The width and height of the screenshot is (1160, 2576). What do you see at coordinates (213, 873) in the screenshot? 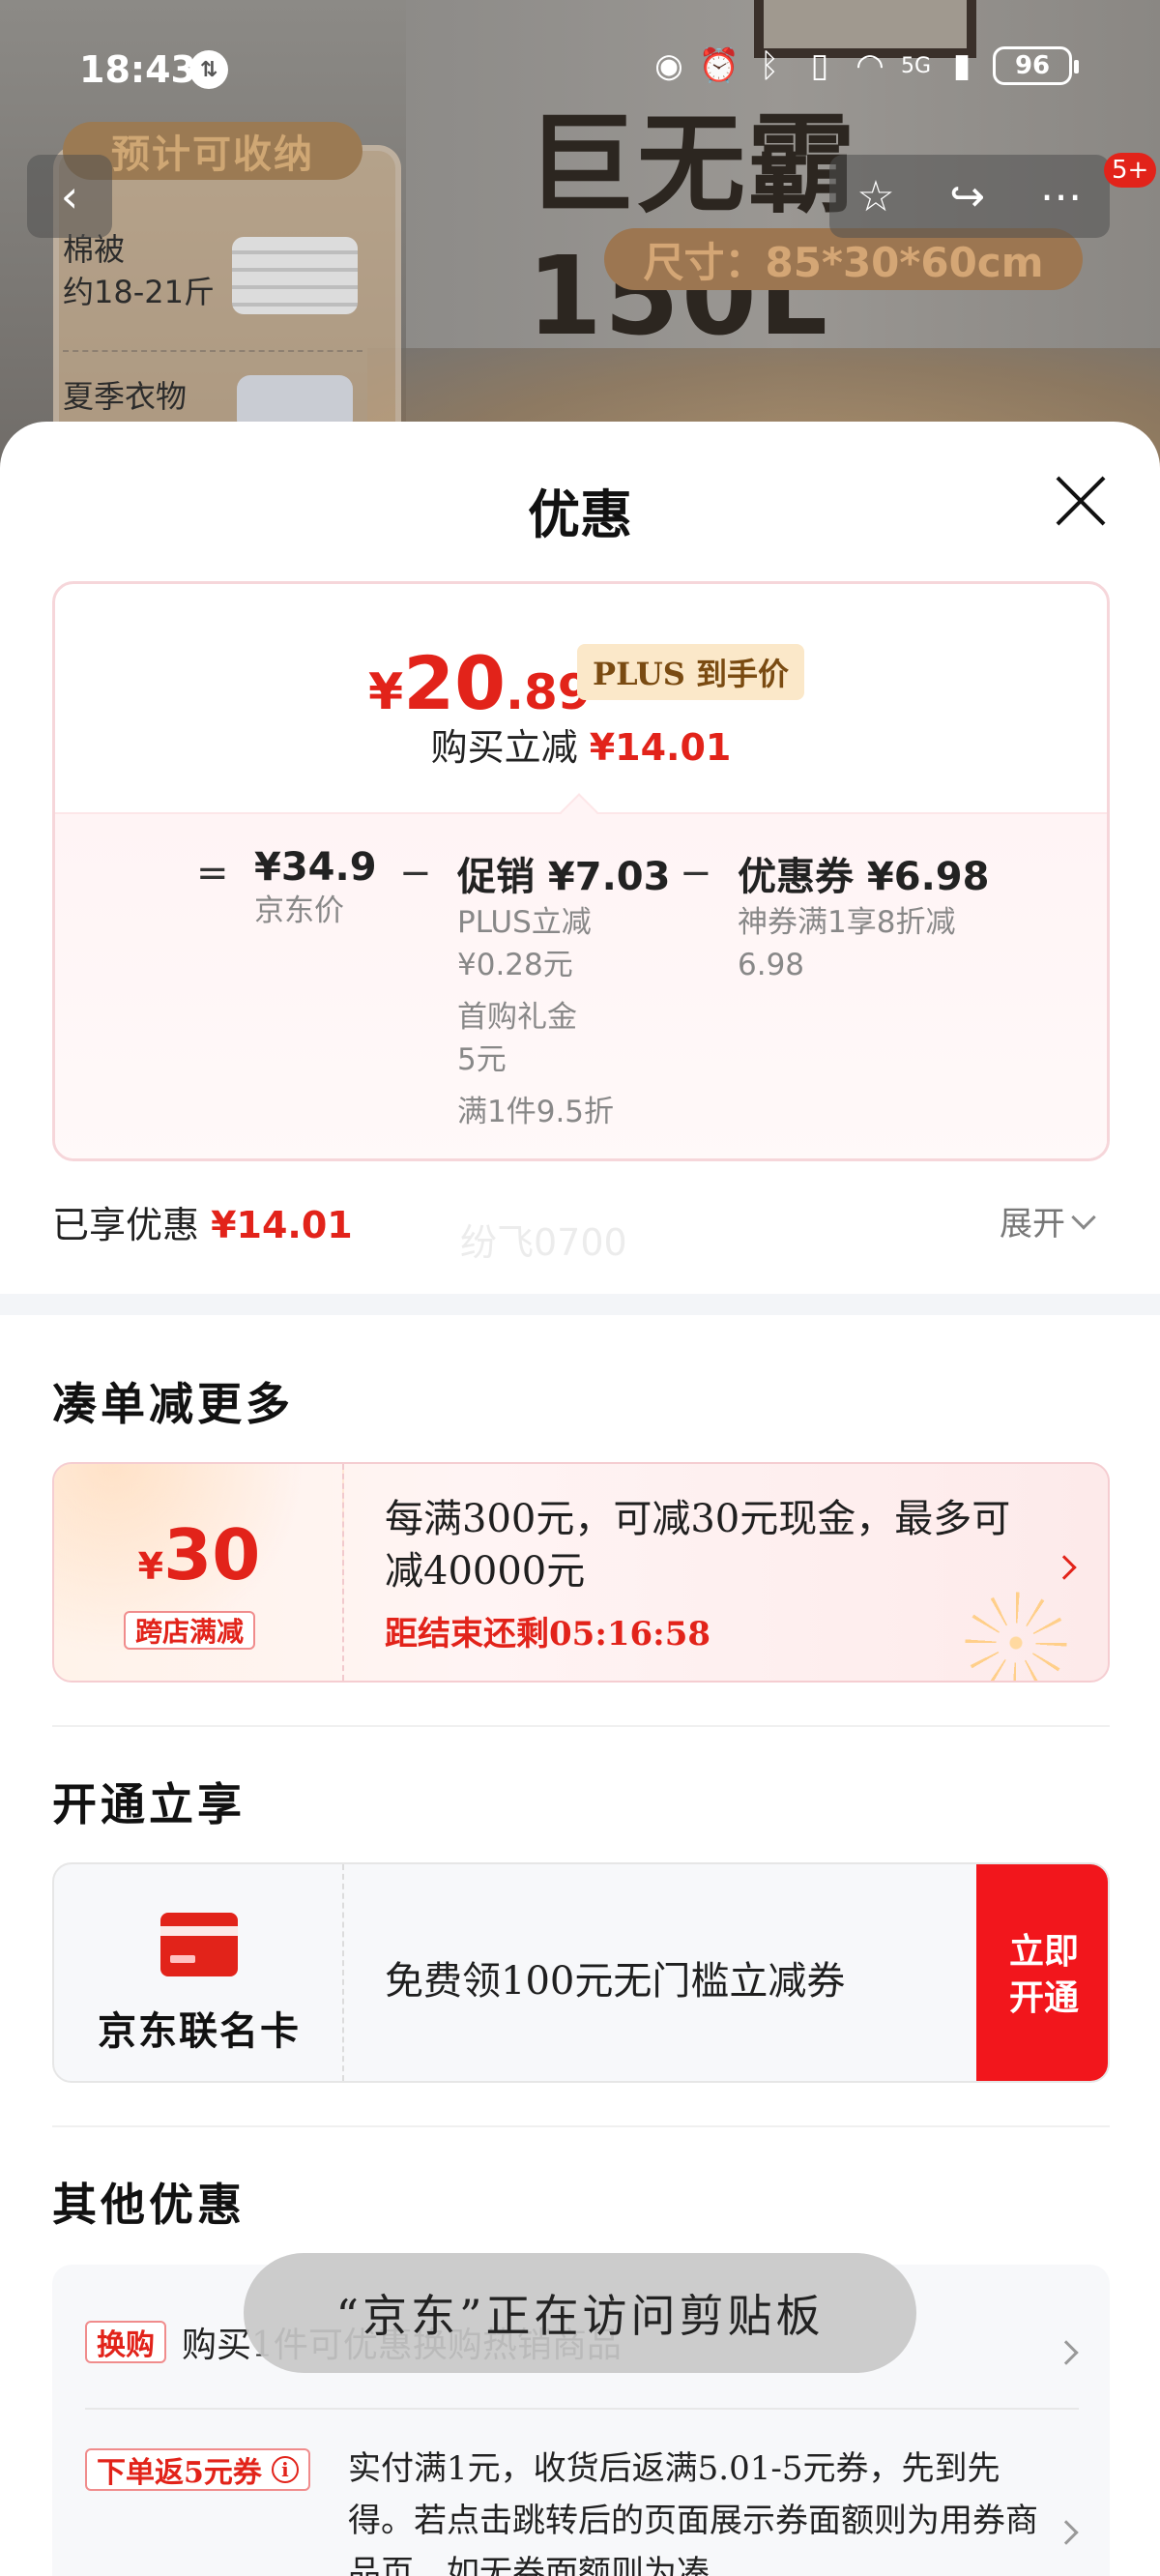
I see `equals-sign: =` at bounding box center [213, 873].